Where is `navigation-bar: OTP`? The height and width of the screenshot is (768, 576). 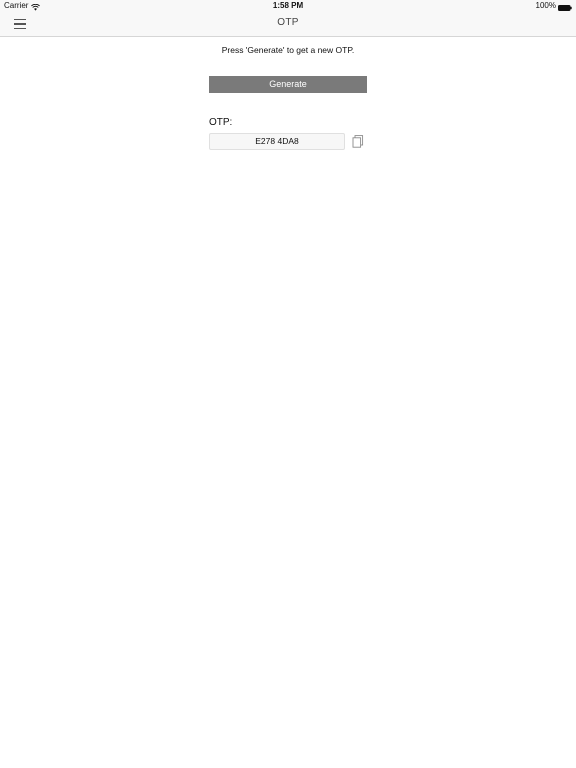 navigation-bar: OTP is located at coordinates (288, 24).